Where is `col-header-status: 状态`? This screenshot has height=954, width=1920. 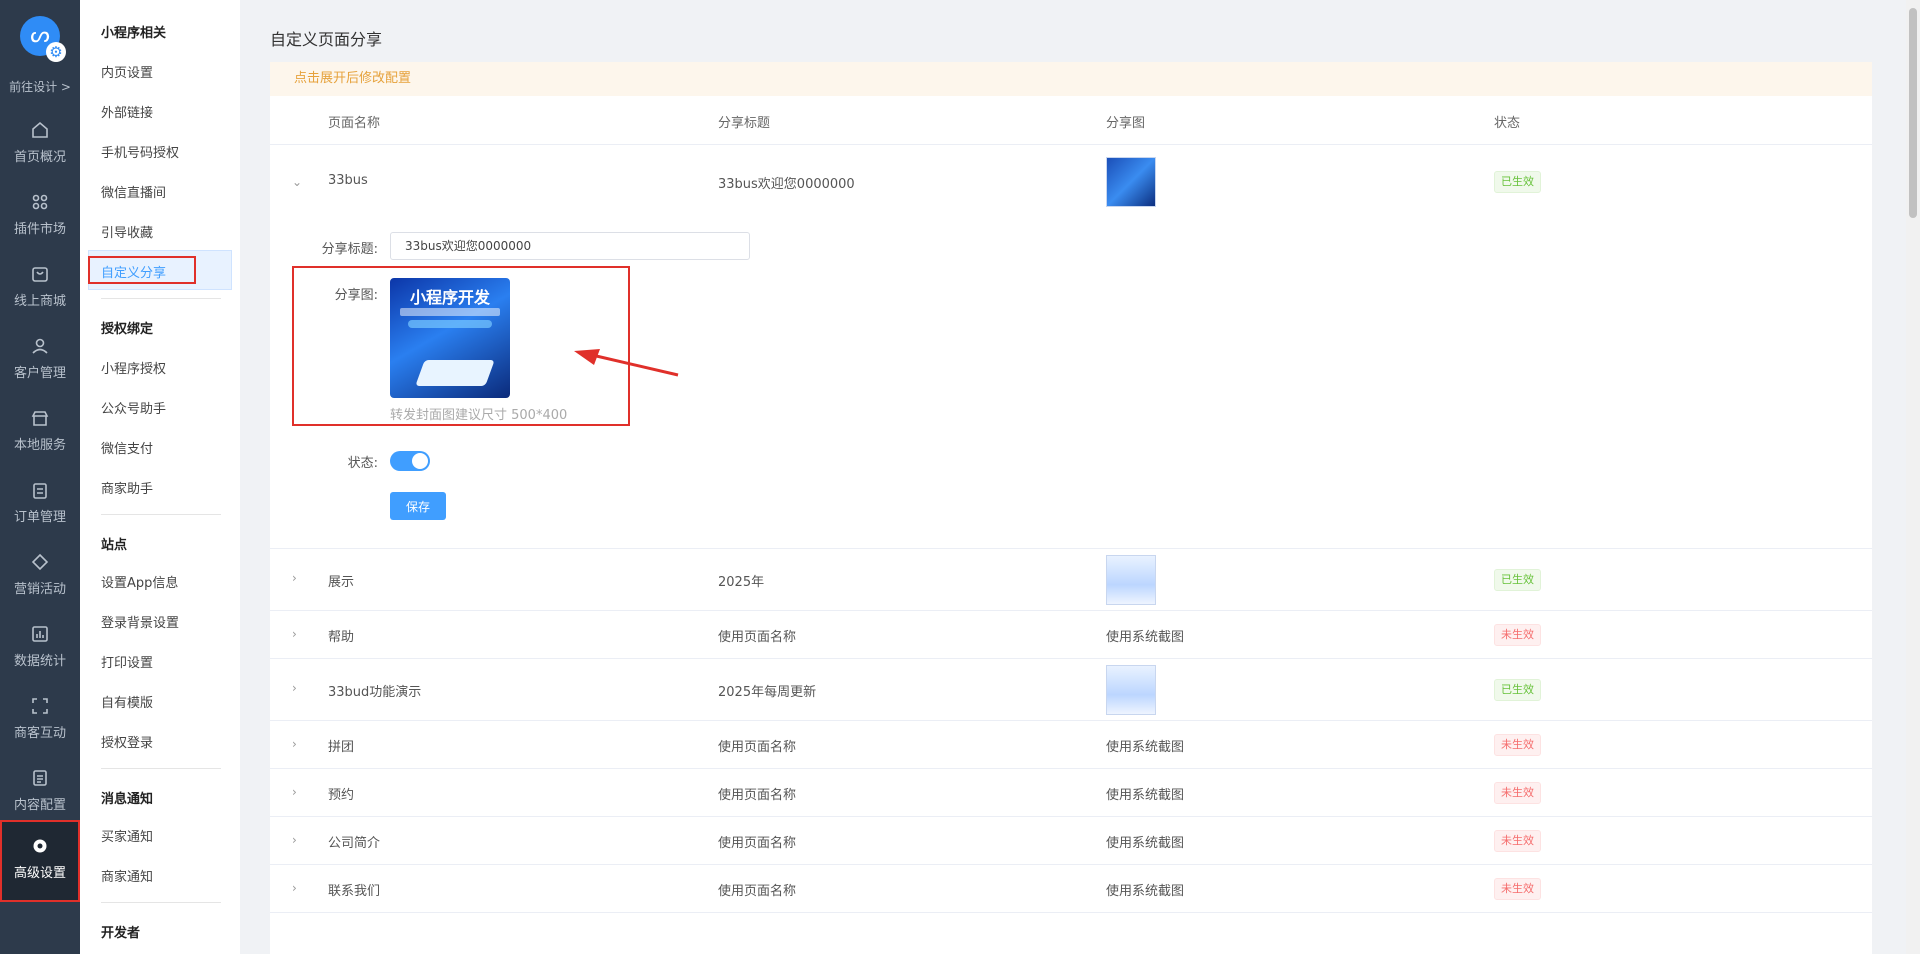 col-header-status: 状态 is located at coordinates (1507, 123).